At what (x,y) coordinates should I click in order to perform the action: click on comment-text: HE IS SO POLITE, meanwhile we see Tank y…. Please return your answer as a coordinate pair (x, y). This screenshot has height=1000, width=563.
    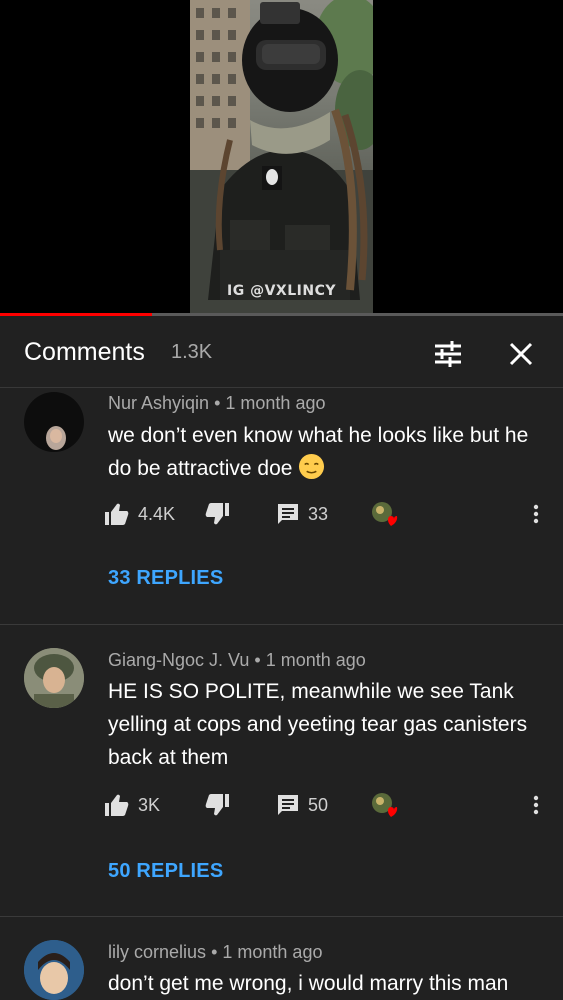
    Looking at the image, I should click on (318, 724).